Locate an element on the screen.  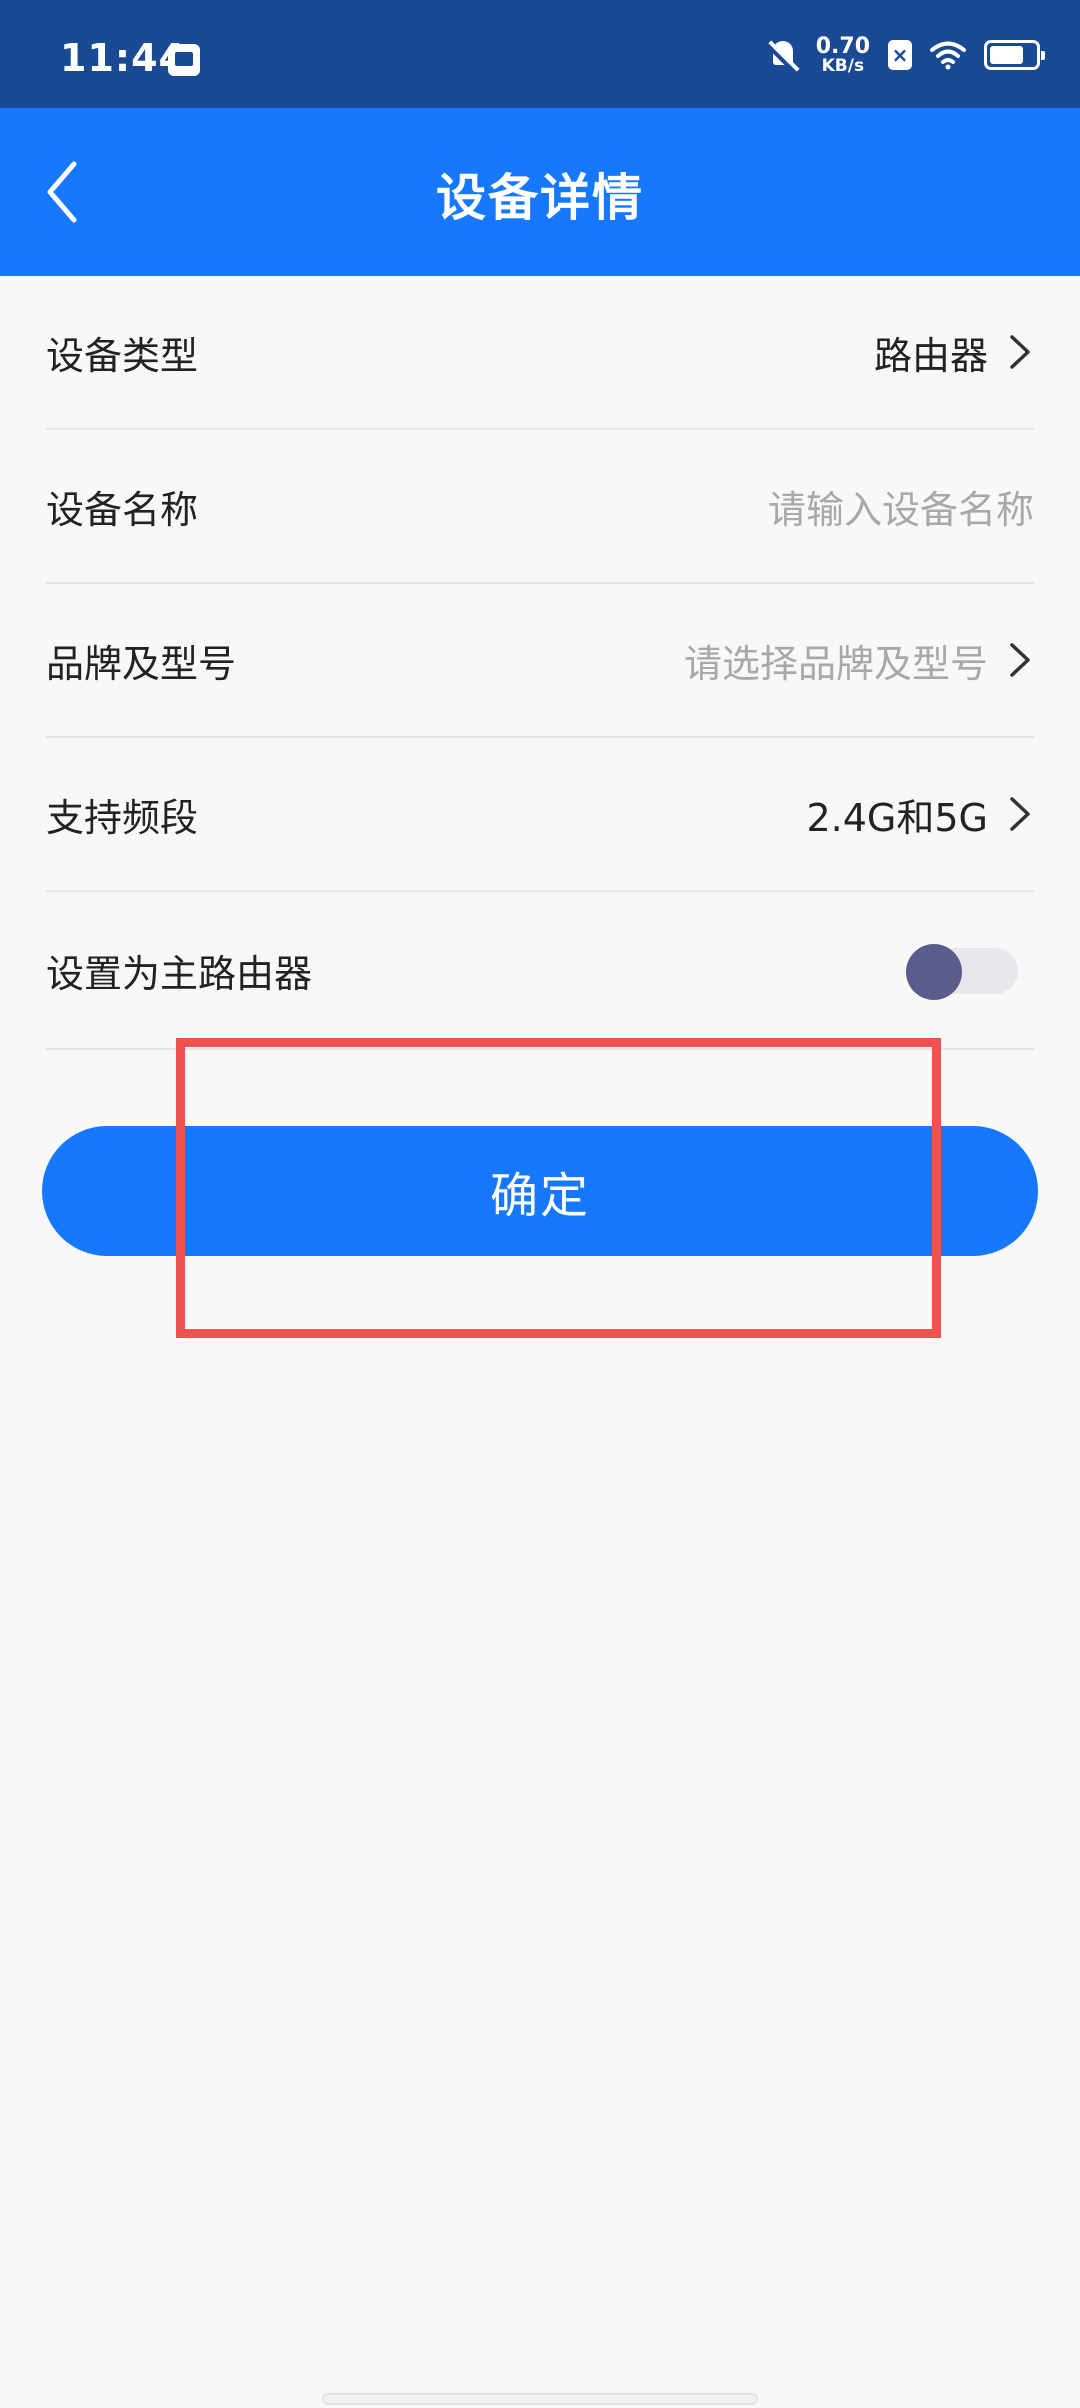
app-bar: 设备详情 is located at coordinates (540, 192).